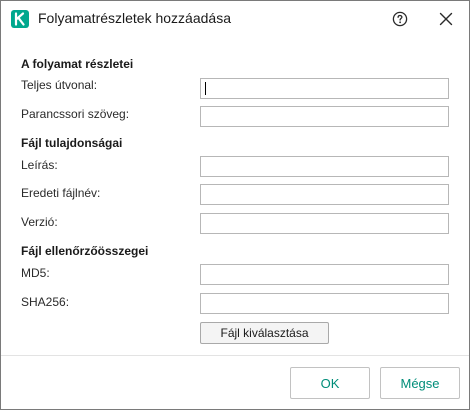 This screenshot has width=470, height=410. Describe the element at coordinates (324, 166) in the screenshot. I see `description-input` at that location.